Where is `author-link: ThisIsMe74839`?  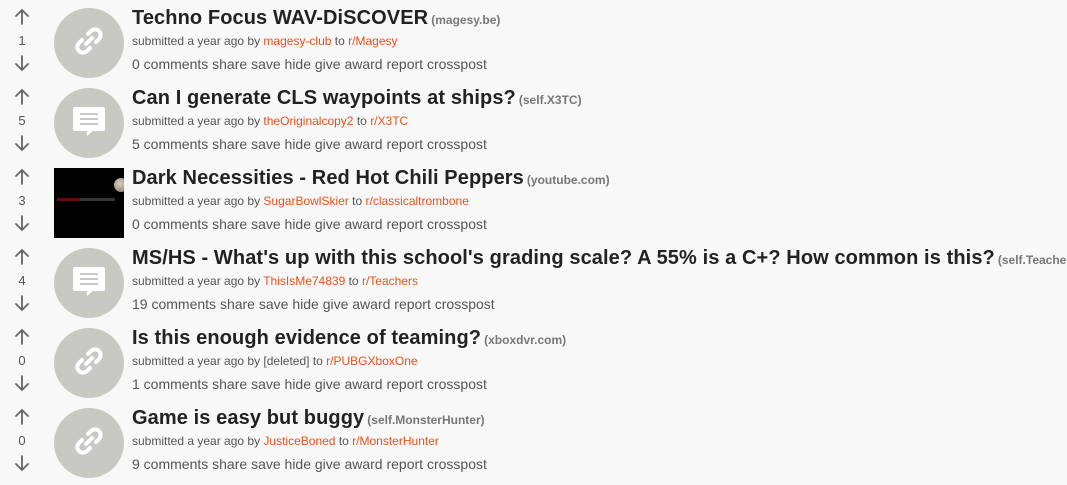
author-link: ThisIsMe74839 is located at coordinates (304, 281).